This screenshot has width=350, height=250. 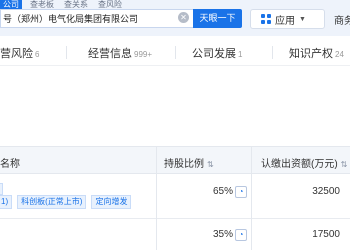 What do you see at coordinates (110, 4) in the screenshot?
I see `nav-item-risk: 查风险` at bounding box center [110, 4].